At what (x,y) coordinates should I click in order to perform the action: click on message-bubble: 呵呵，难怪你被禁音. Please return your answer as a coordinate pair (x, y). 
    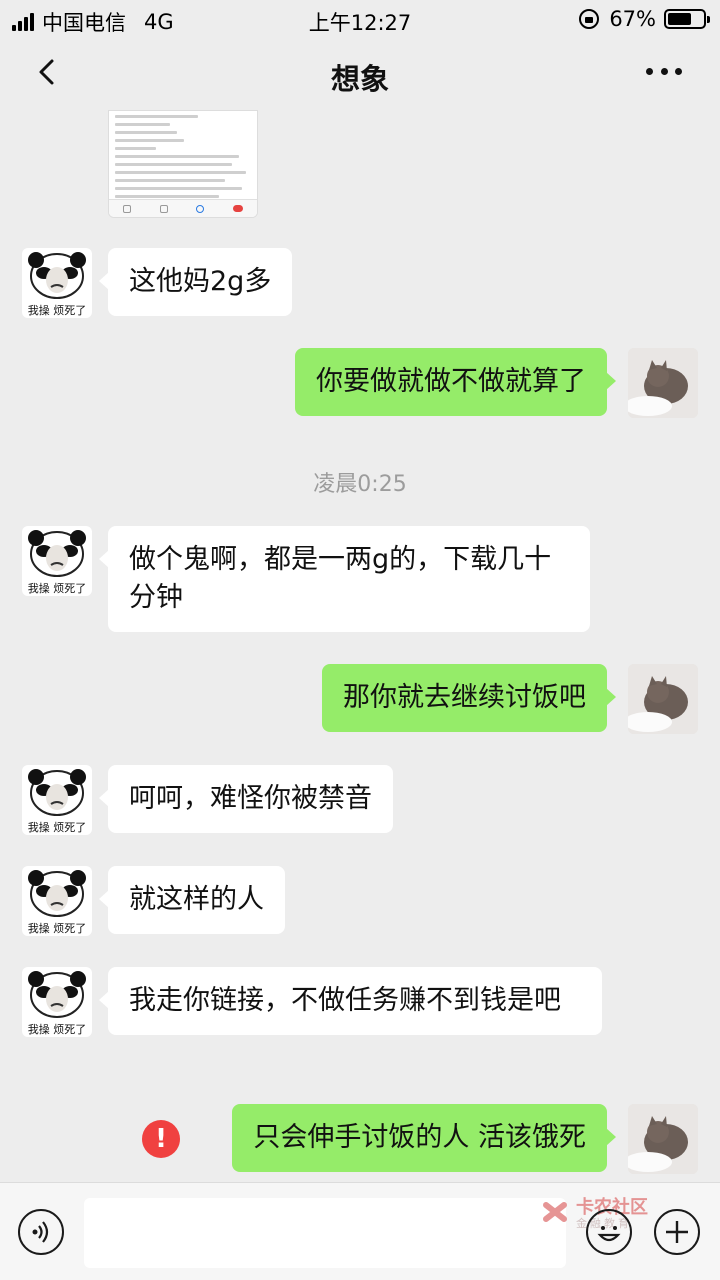
    Looking at the image, I should click on (246, 799).